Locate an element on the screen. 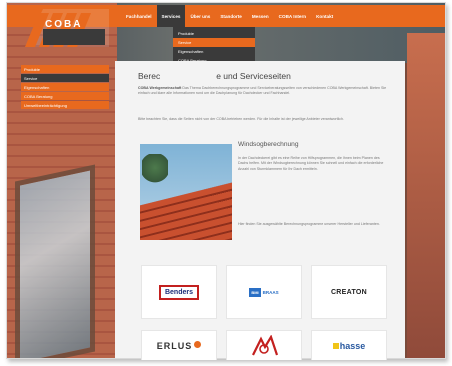 This screenshot has width=452, height=366. dropdown-item-produkte: Produkte is located at coordinates (214, 33).